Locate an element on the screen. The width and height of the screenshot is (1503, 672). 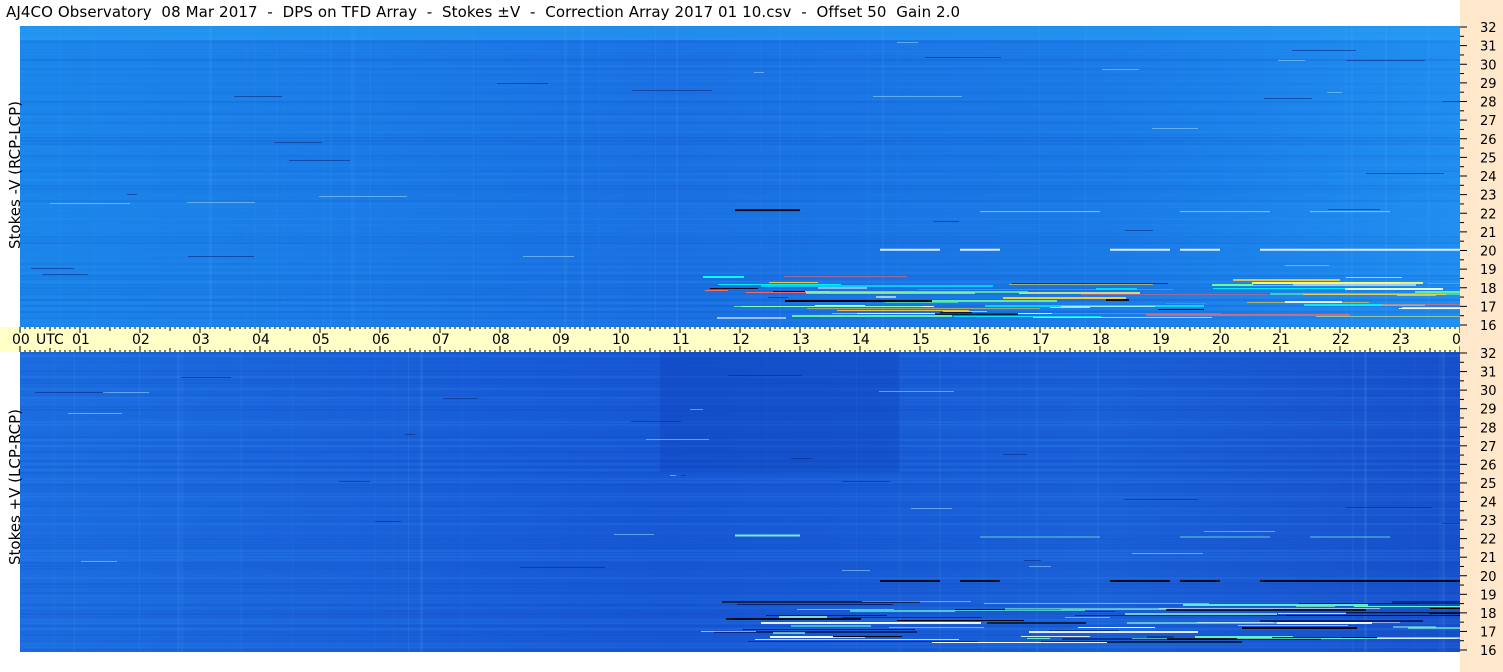
freq-tick-label: 28 is located at coordinates (1488, 103).